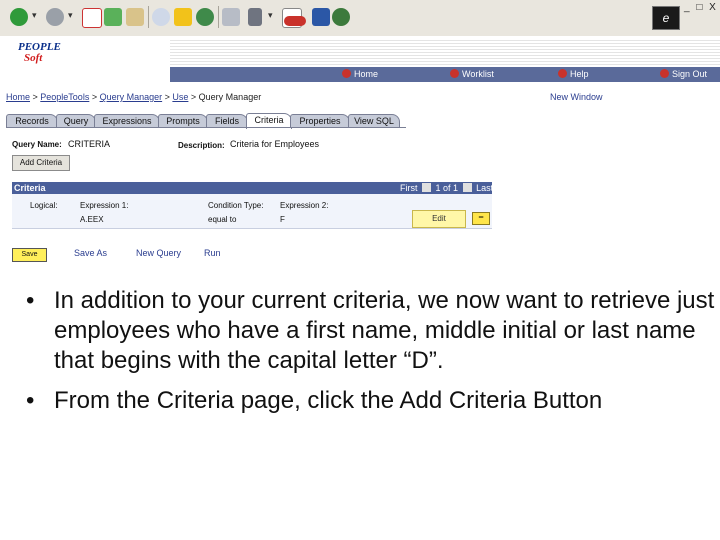  What do you see at coordinates (227, 121) in the screenshot?
I see `tab-fields: Fields` at bounding box center [227, 121].